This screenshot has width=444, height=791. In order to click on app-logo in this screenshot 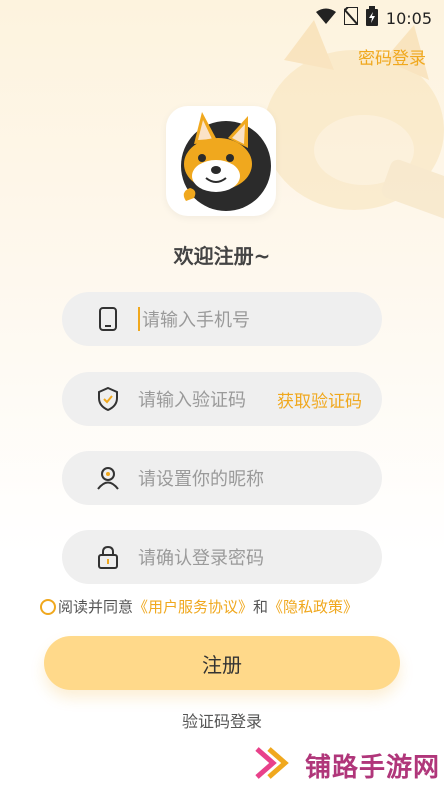, I will do `click(221, 161)`.